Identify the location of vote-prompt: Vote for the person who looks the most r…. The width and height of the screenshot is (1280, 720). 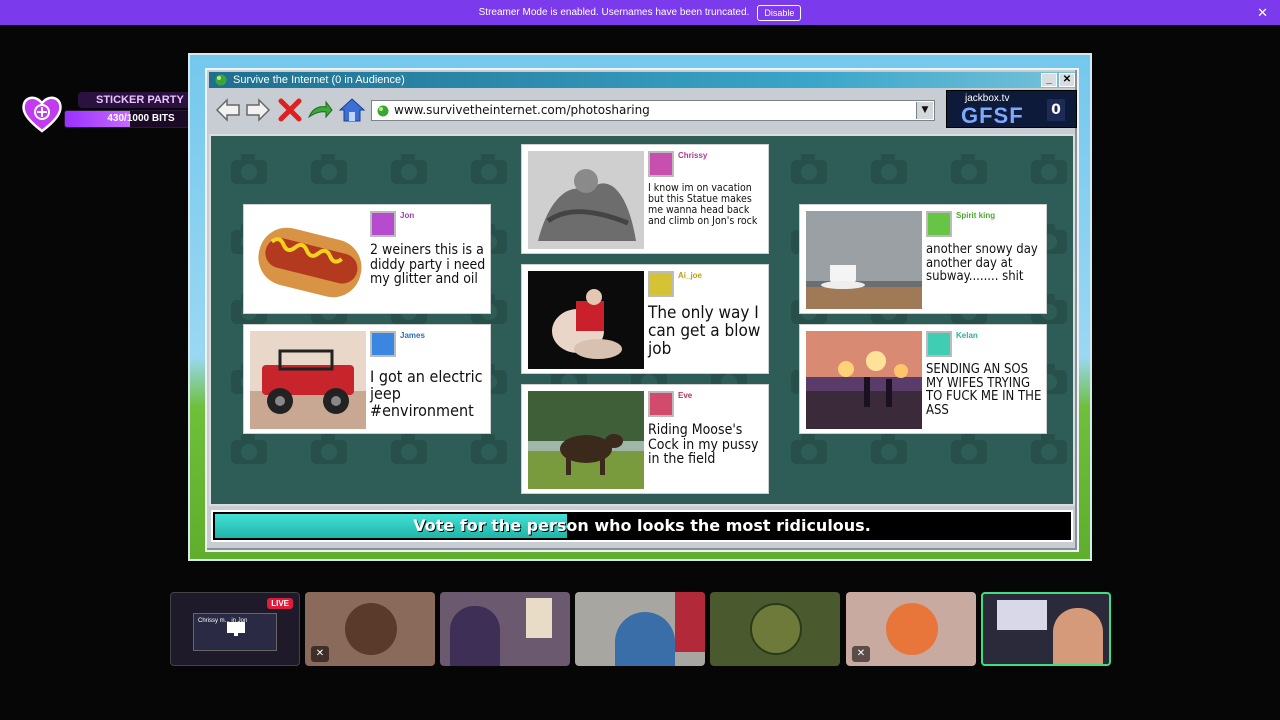
(642, 525).